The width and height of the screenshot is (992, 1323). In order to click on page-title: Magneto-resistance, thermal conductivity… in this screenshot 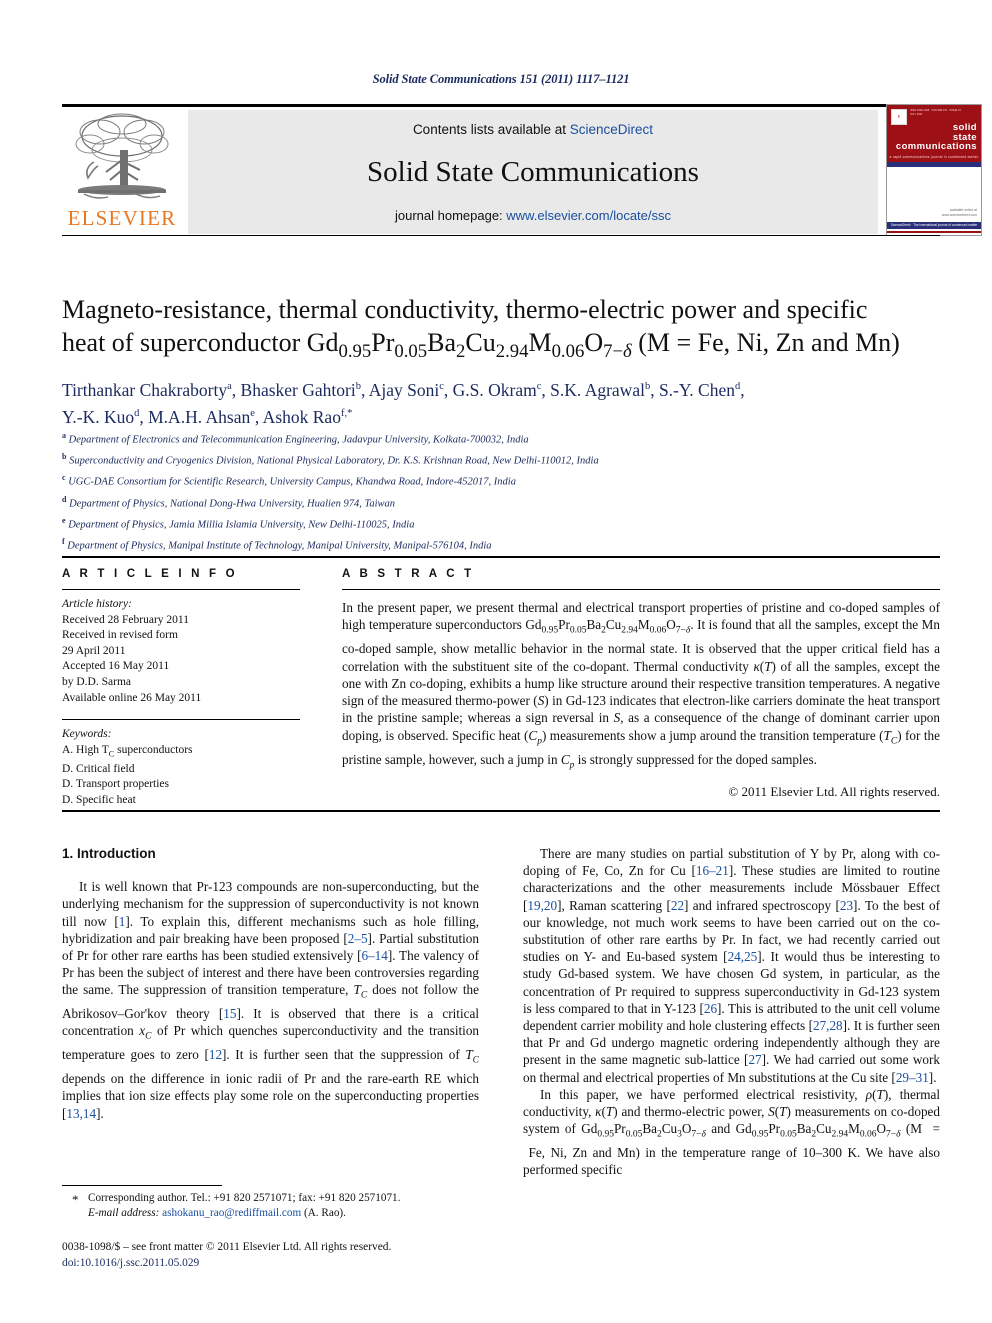, I will do `click(501, 330)`.